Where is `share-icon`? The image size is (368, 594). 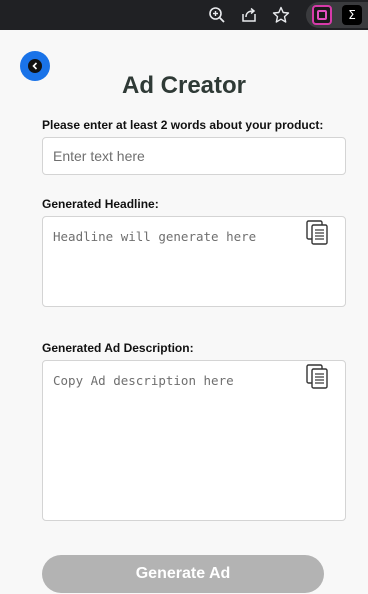 share-icon is located at coordinates (249, 15).